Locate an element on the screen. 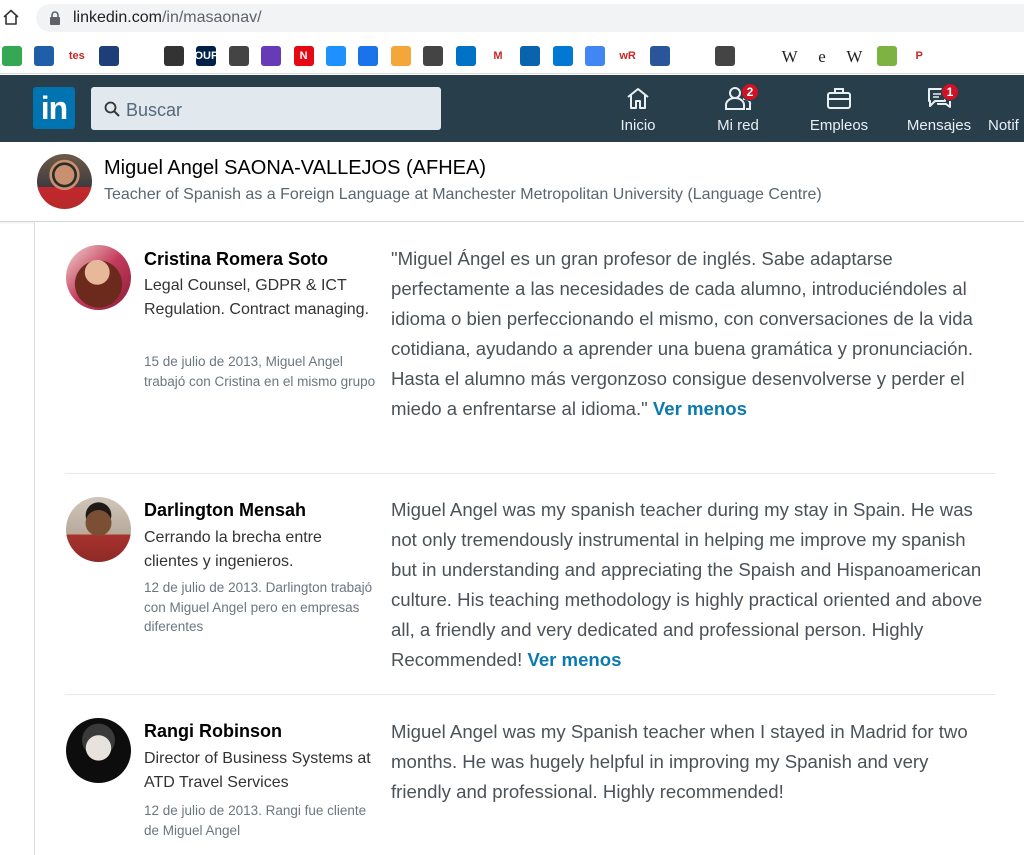 Image resolution: width=1024 pixels, height=855 pixels. bookmark-docs-icon is located at coordinates (660, 56).